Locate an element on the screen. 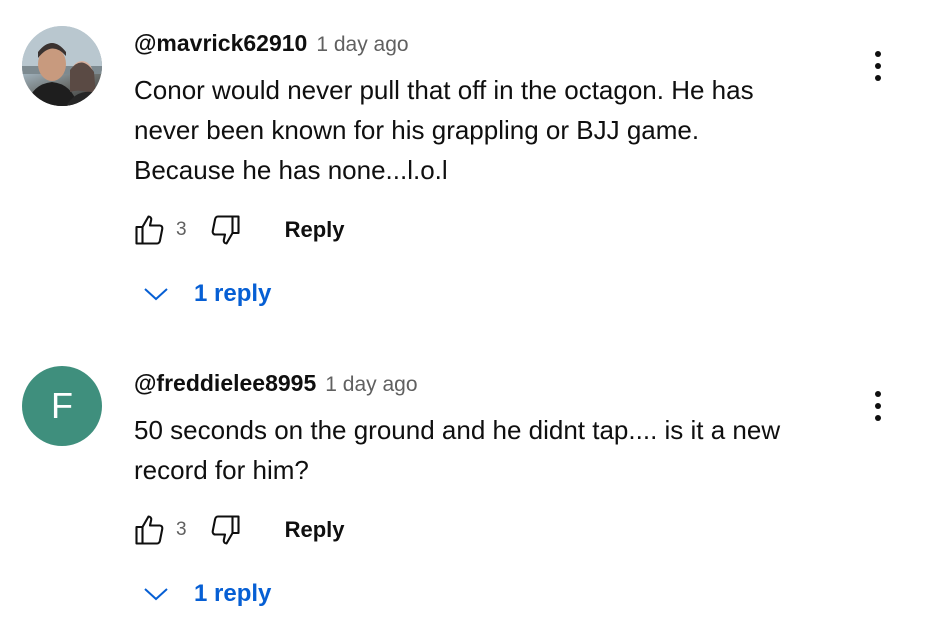  comment-header: @mavrick62910 1 day ago is located at coordinates (271, 43).